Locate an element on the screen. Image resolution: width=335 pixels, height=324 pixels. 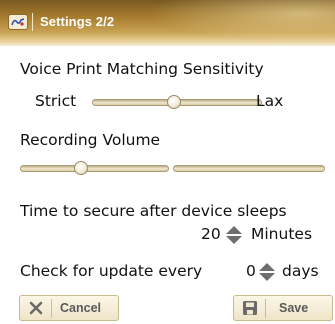
recording-volume-slider is located at coordinates (94, 168).